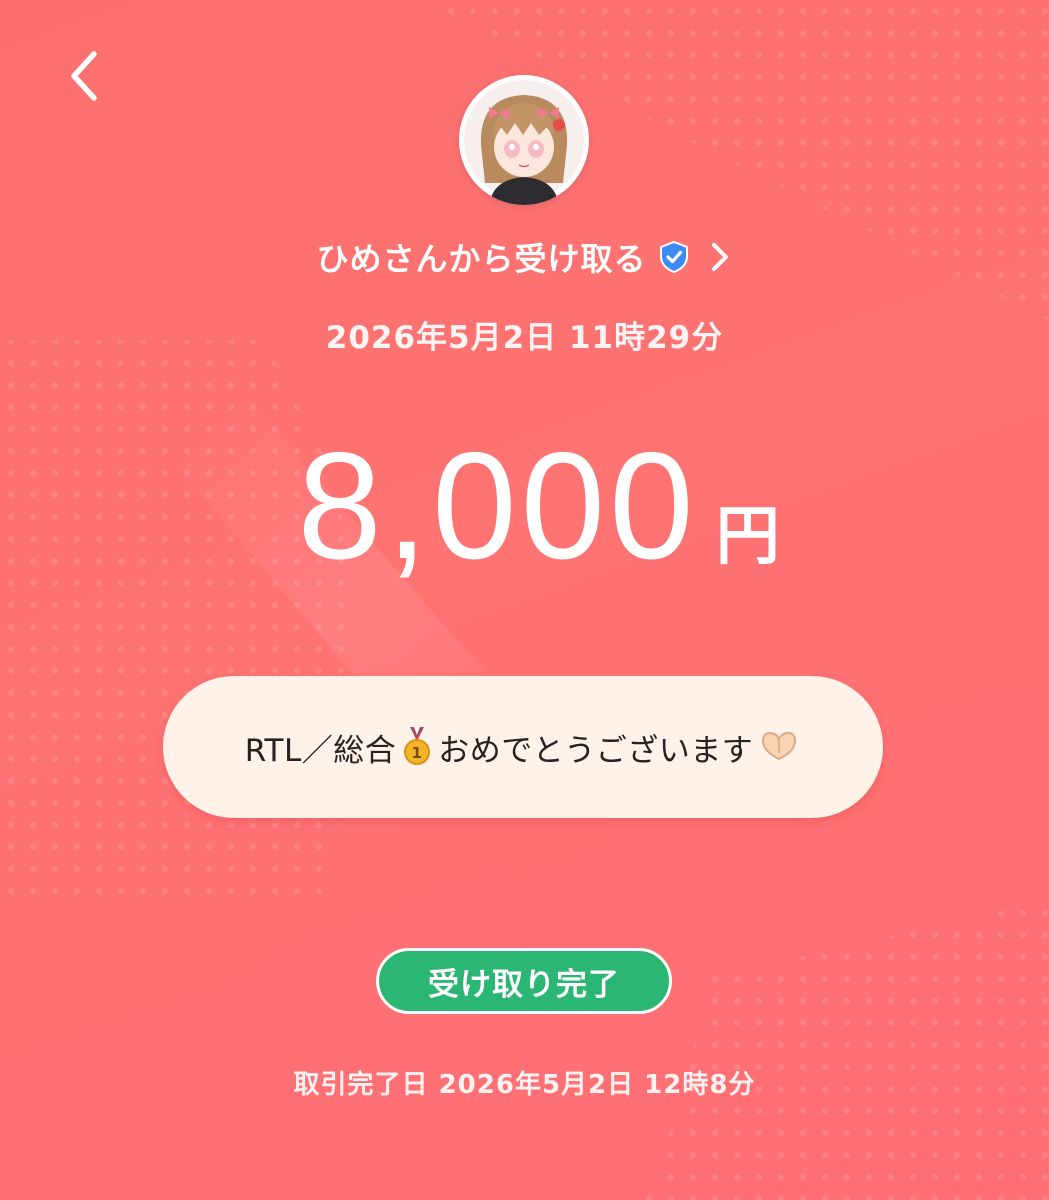  What do you see at coordinates (481, 259) in the screenshot?
I see `sender-label: ひめさんから受け取る` at bounding box center [481, 259].